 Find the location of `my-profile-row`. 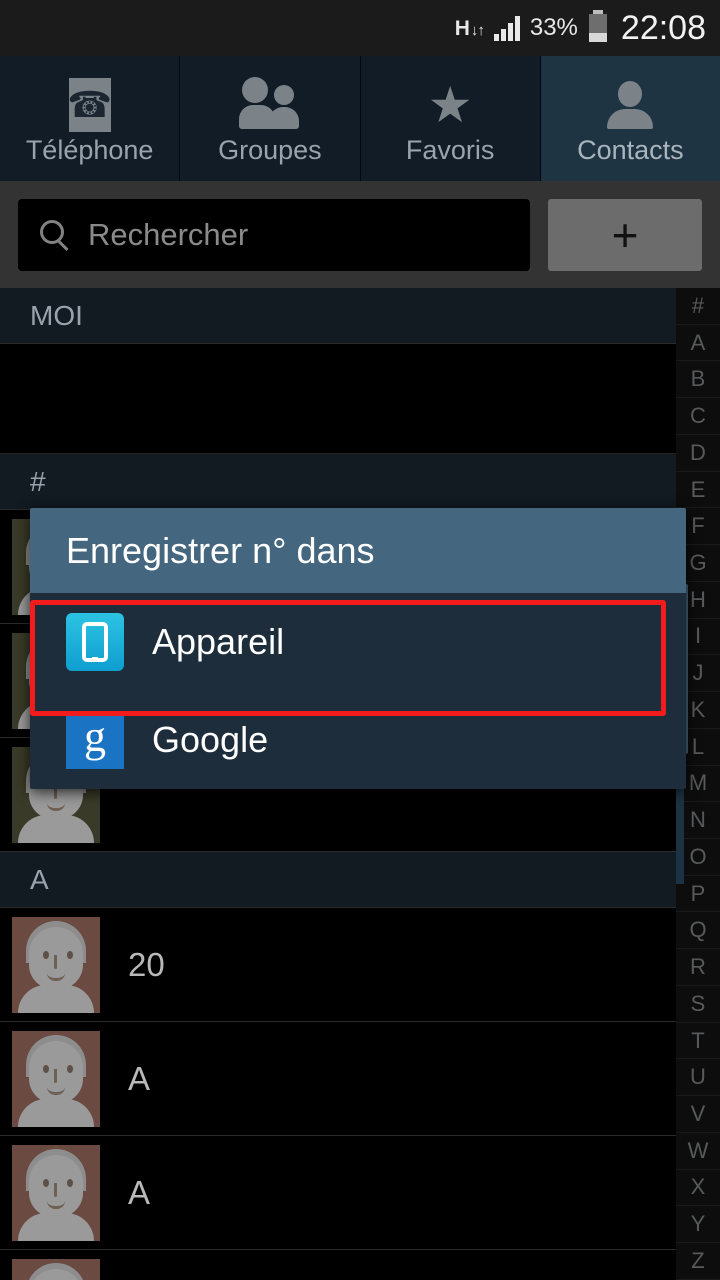

my-profile-row is located at coordinates (338, 399).